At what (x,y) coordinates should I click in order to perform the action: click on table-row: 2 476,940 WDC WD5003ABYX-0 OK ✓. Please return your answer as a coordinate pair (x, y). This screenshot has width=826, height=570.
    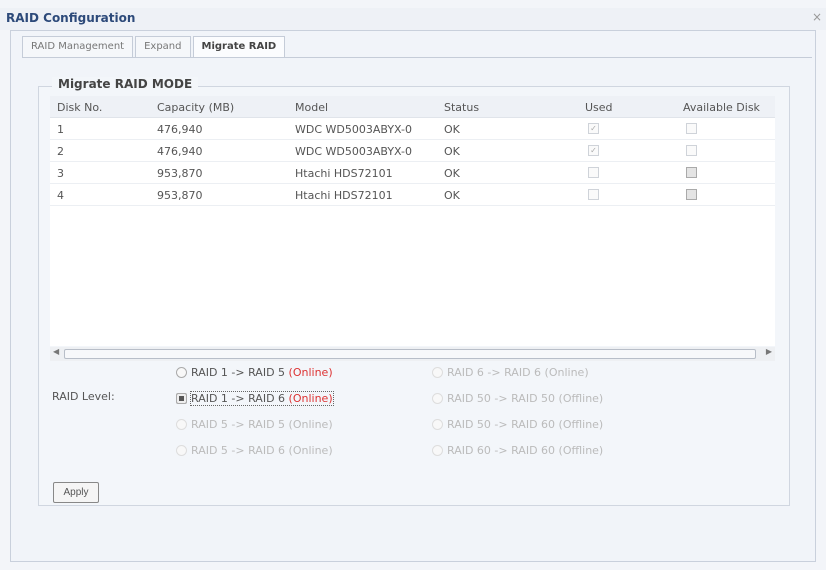
    Looking at the image, I should click on (412, 151).